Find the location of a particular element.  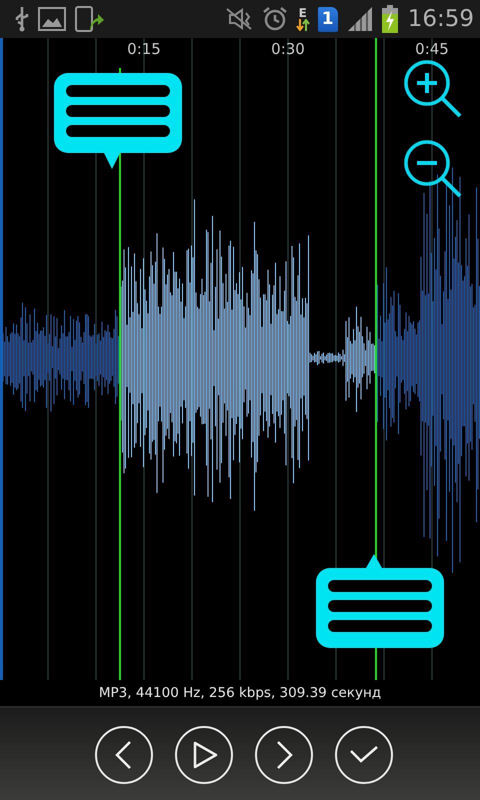

time-label: 0:45 is located at coordinates (432, 49).